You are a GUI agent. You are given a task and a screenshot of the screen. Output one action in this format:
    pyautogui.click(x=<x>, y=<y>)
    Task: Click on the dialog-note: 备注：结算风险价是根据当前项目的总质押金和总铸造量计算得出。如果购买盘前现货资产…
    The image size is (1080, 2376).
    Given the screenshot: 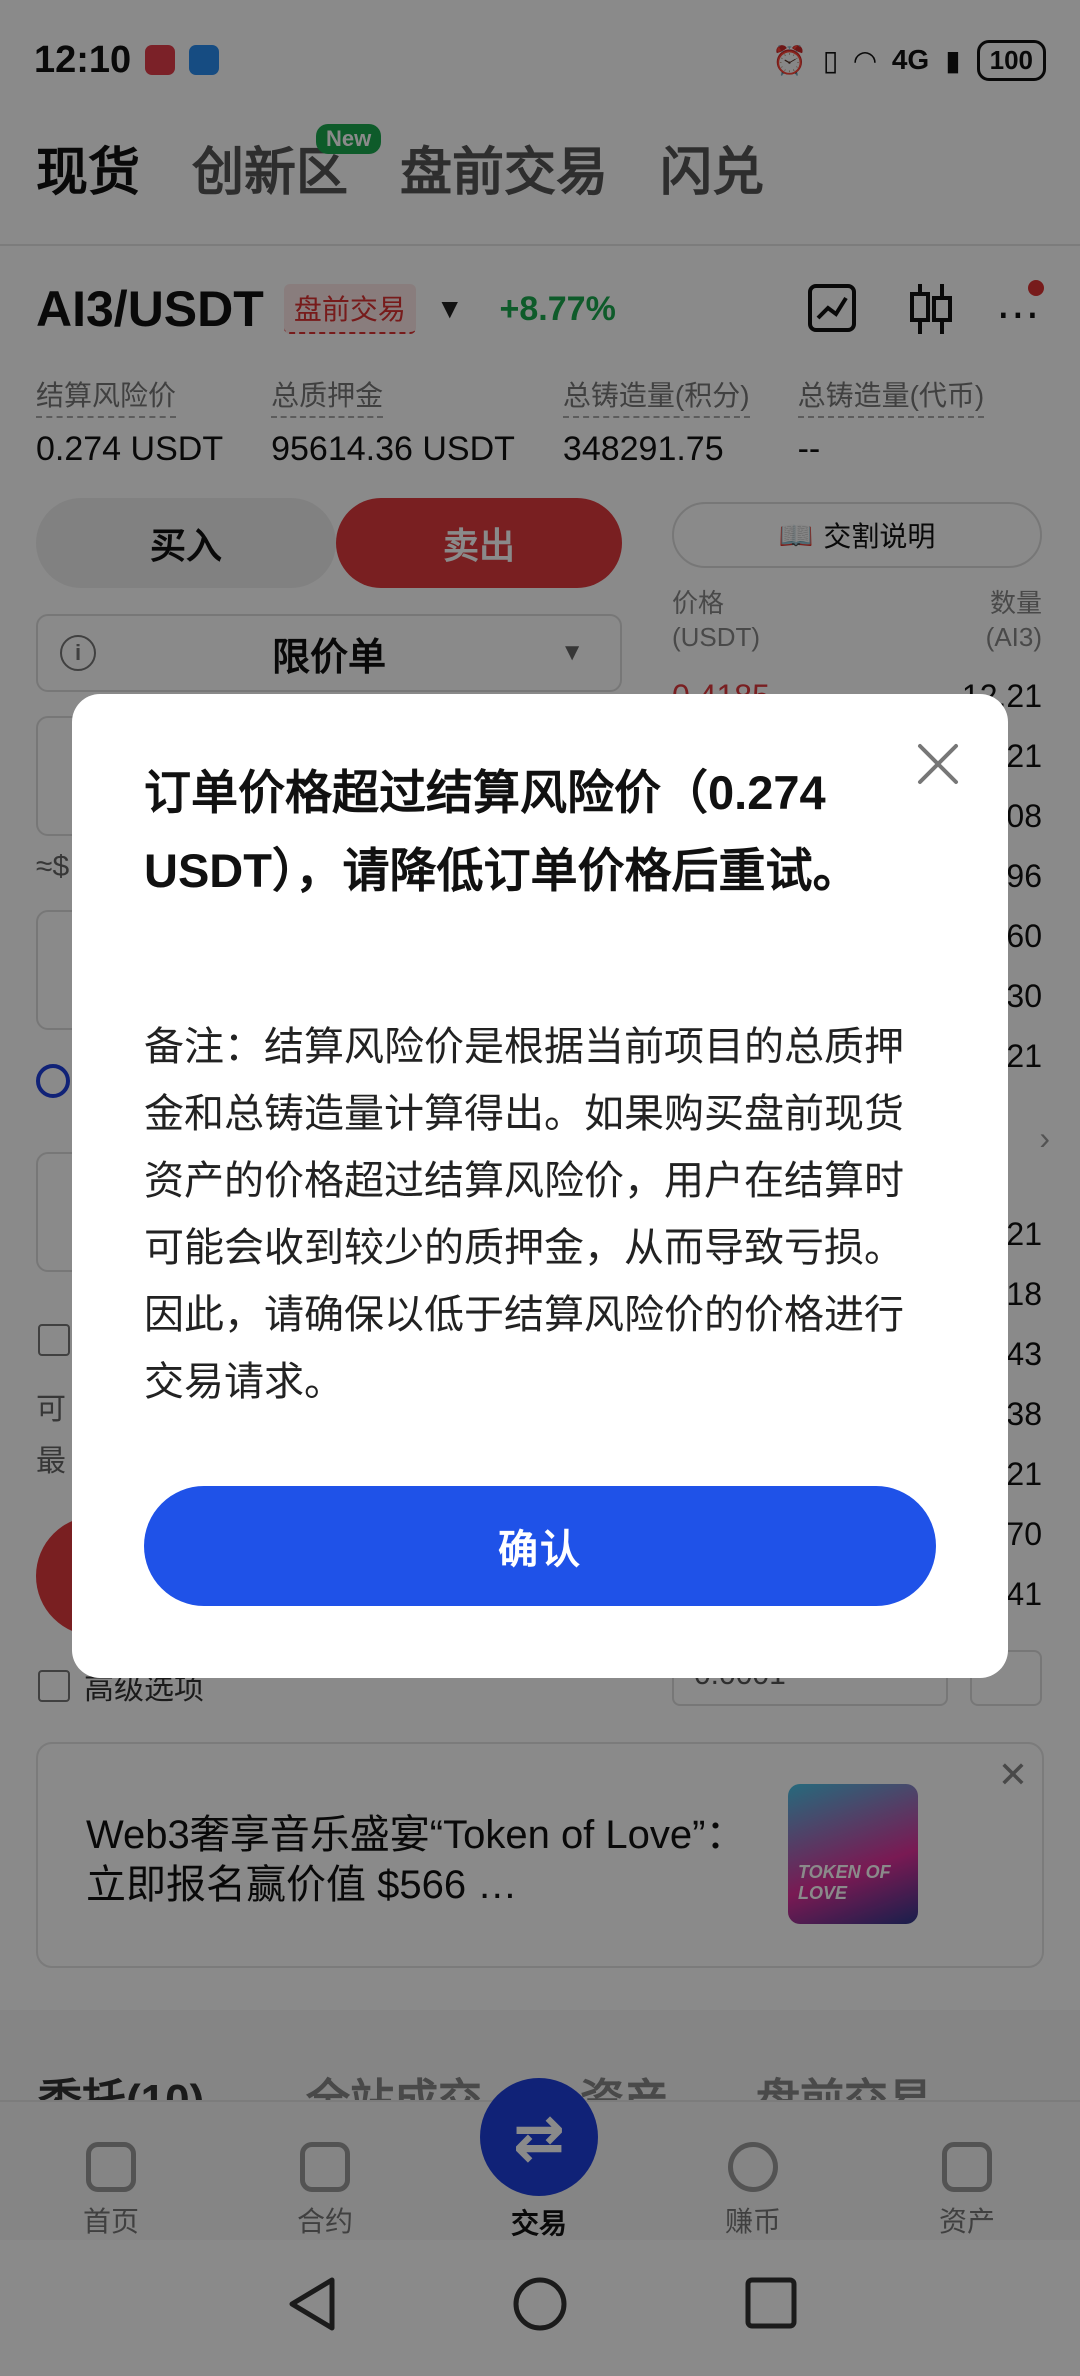 What is the action you would take?
    pyautogui.click(x=524, y=1214)
    